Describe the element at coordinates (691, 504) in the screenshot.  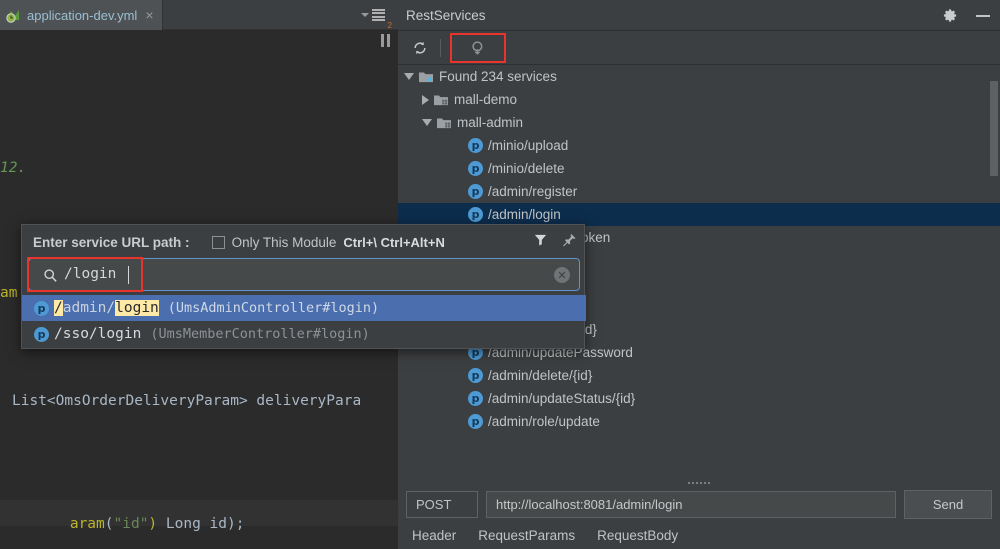
I see `request-url-input: http://localhost:8081/admin/login` at that location.